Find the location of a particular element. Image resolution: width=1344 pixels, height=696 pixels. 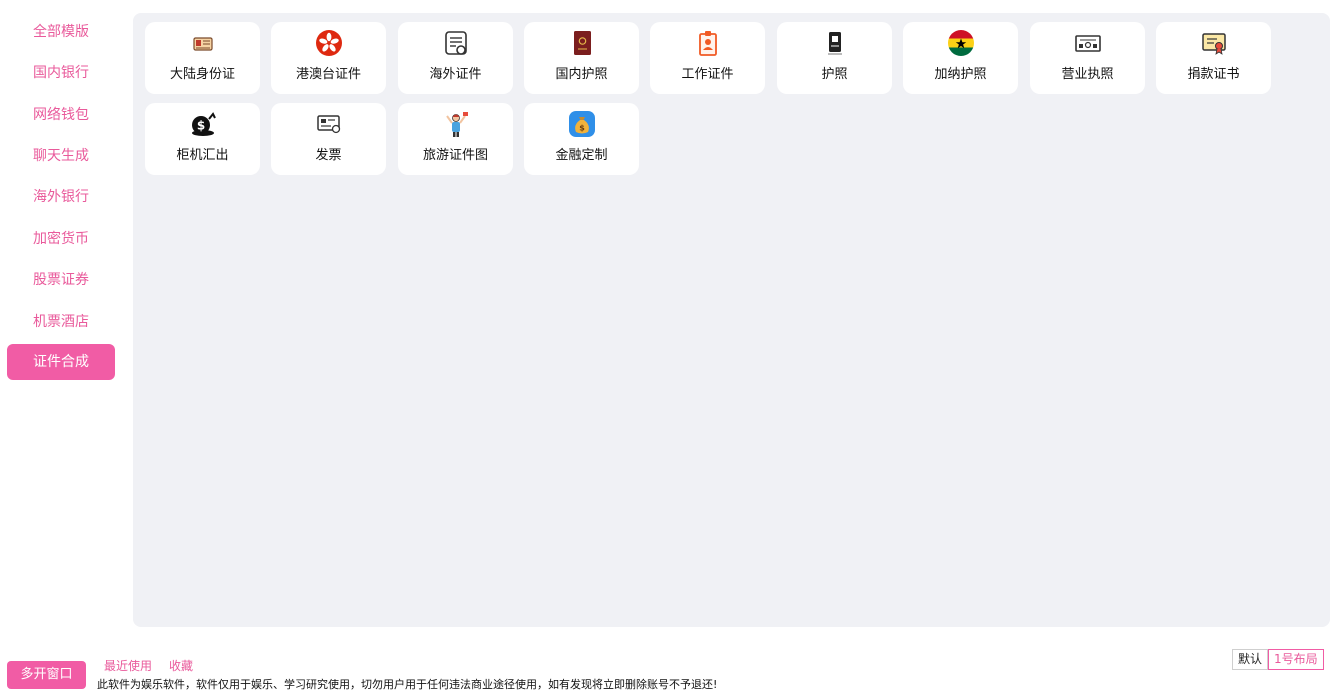

template-card-overseas-id: 海外证件 is located at coordinates (455, 58).